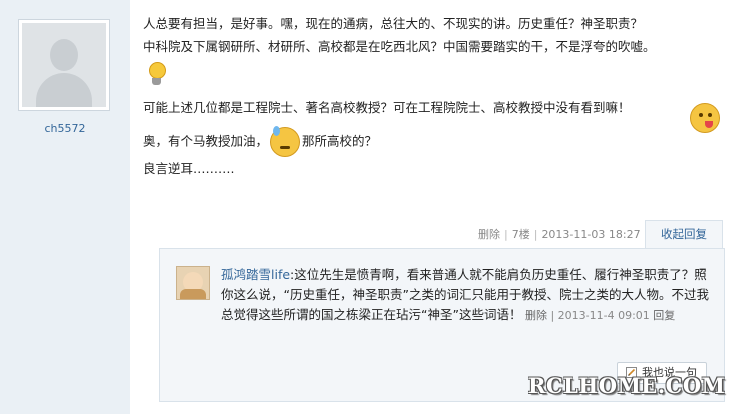  Describe the element at coordinates (255, 274) in the screenshot. I see `reply-username: 孤鸿踏雪life` at that location.